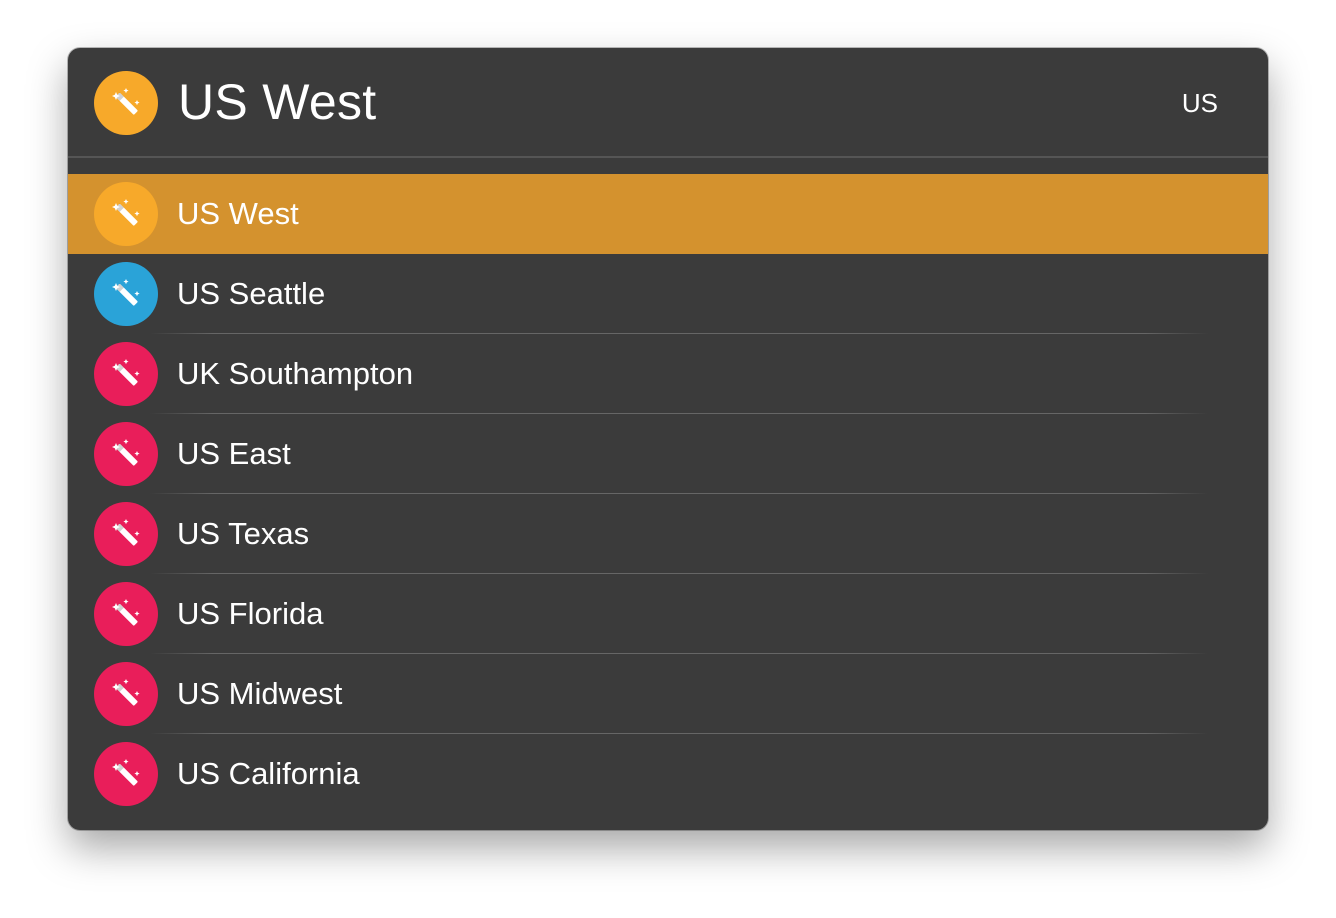 This screenshot has width=1336, height=918. What do you see at coordinates (1200, 103) in the screenshot?
I see `search-query-input: US` at bounding box center [1200, 103].